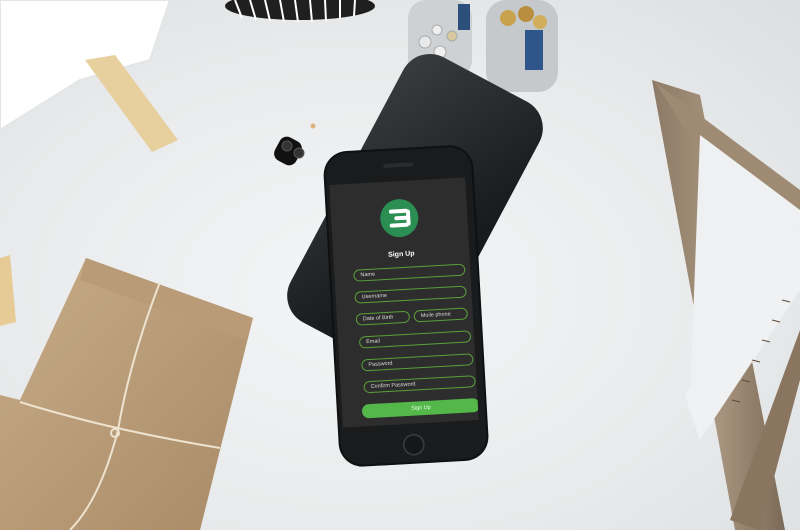  What do you see at coordinates (401, 254) in the screenshot?
I see `signup-title: Sign Up` at bounding box center [401, 254].